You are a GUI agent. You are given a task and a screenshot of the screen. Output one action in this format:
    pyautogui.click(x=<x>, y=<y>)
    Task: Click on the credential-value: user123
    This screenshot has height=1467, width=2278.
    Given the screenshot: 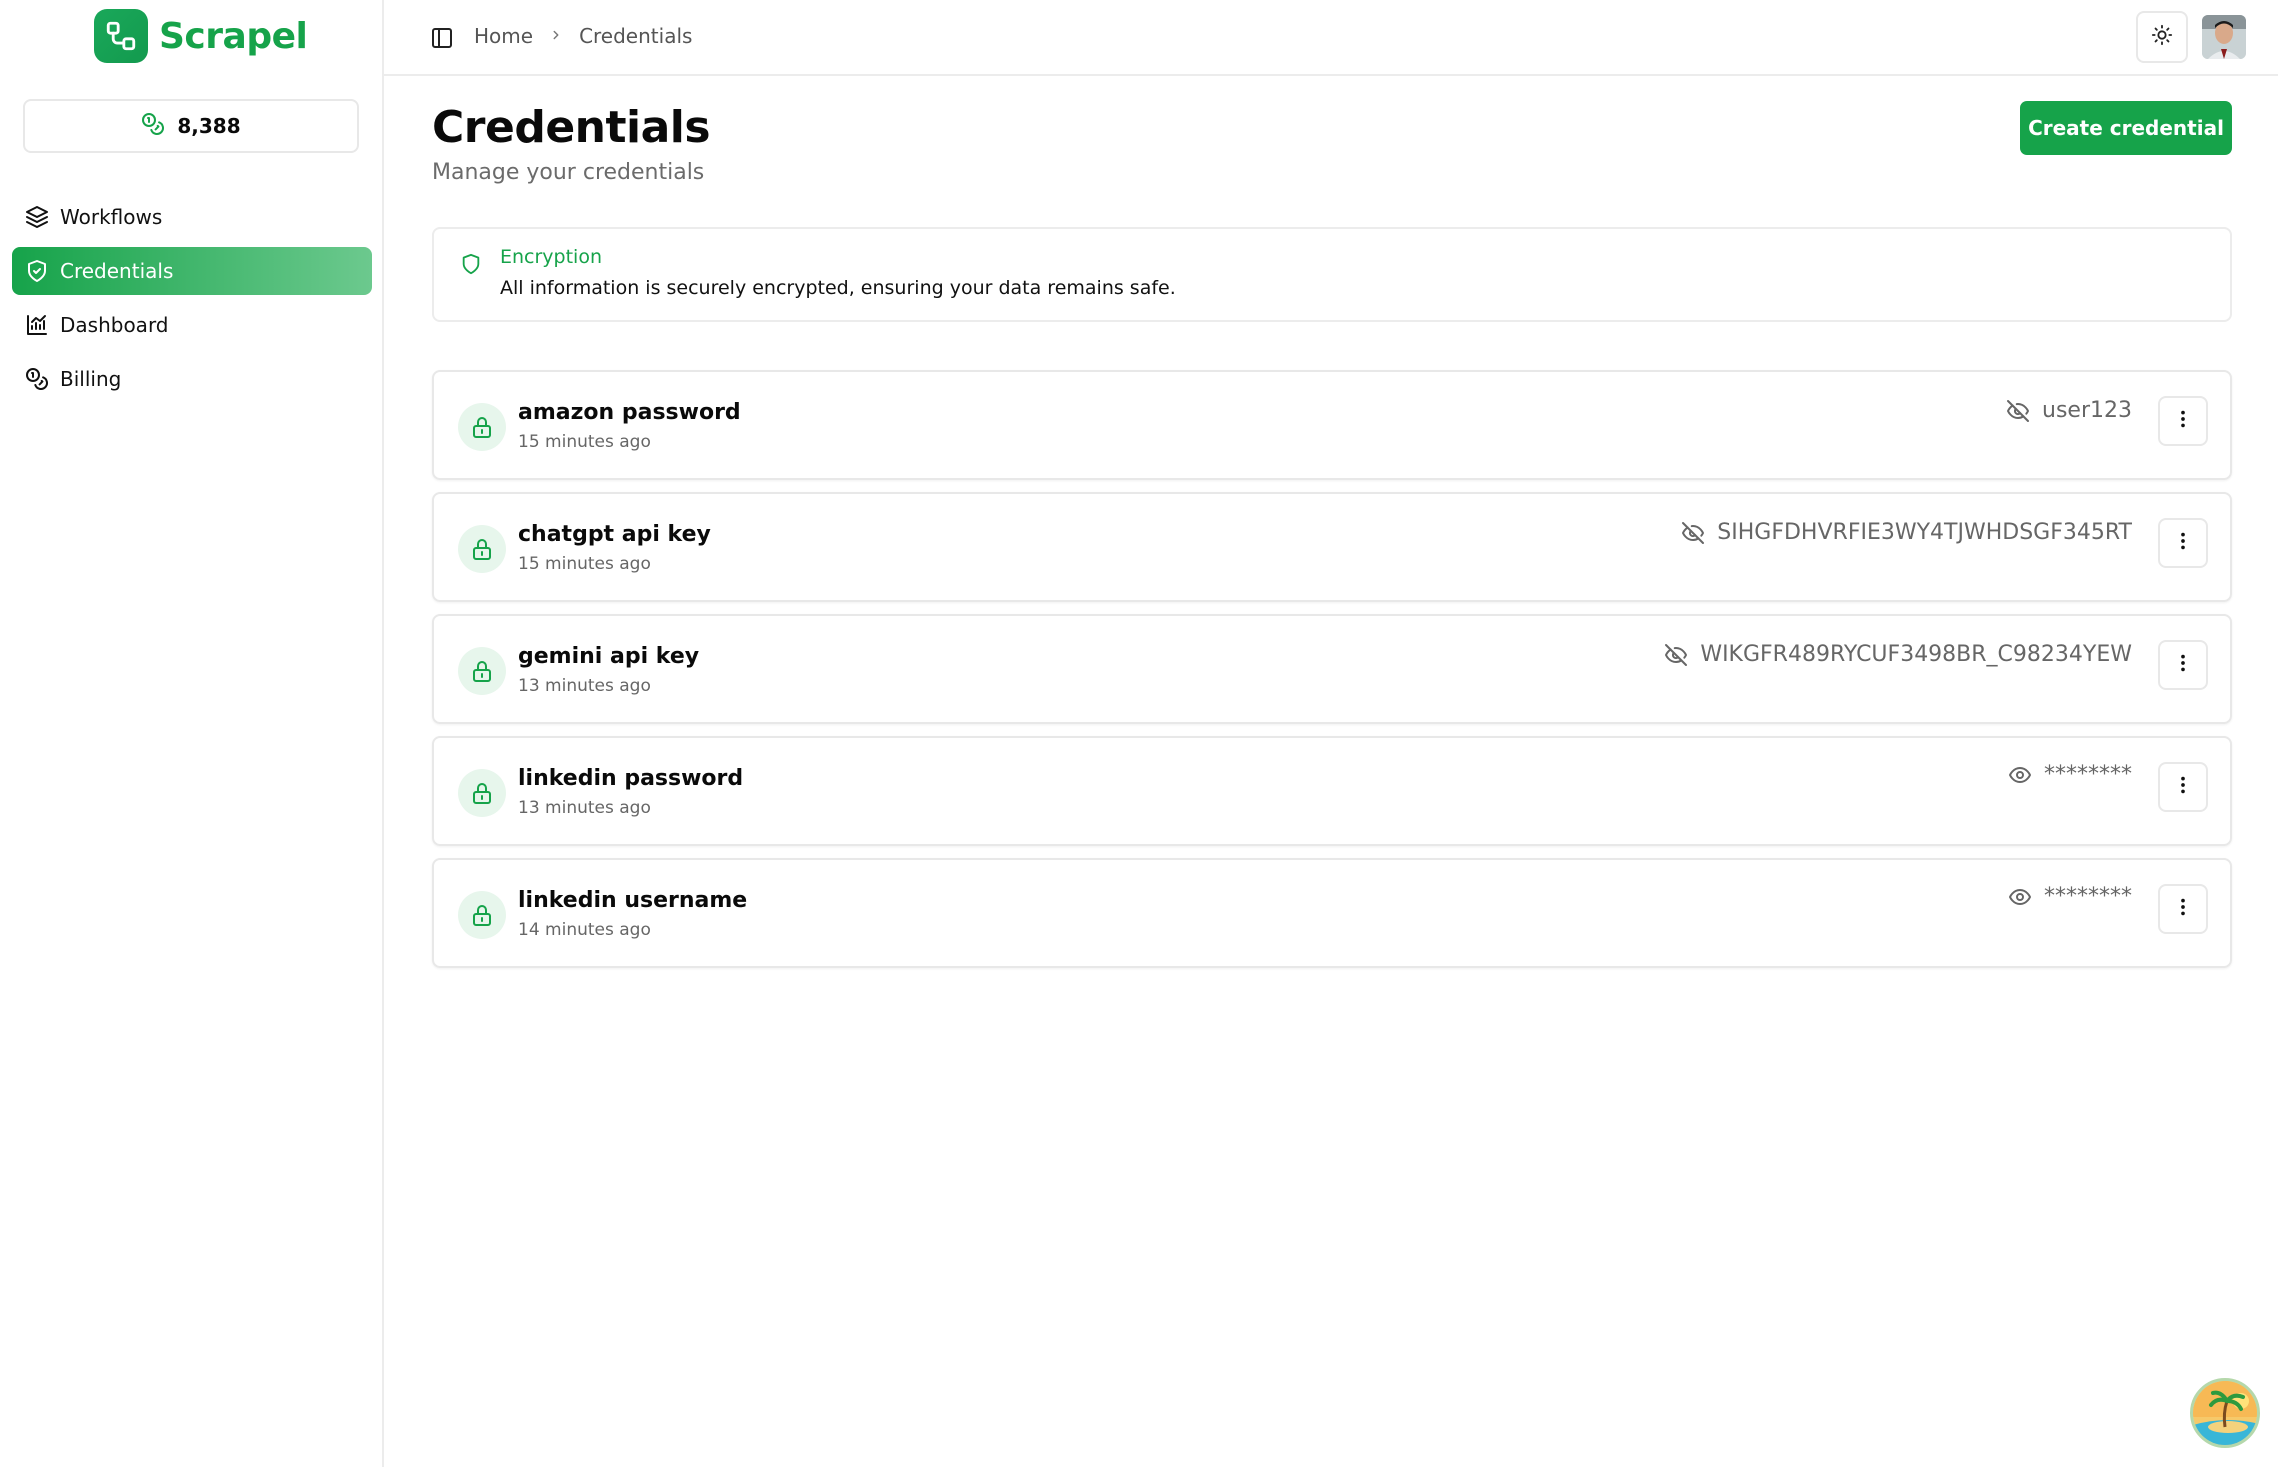 What is the action you would take?
    pyautogui.click(x=2069, y=410)
    